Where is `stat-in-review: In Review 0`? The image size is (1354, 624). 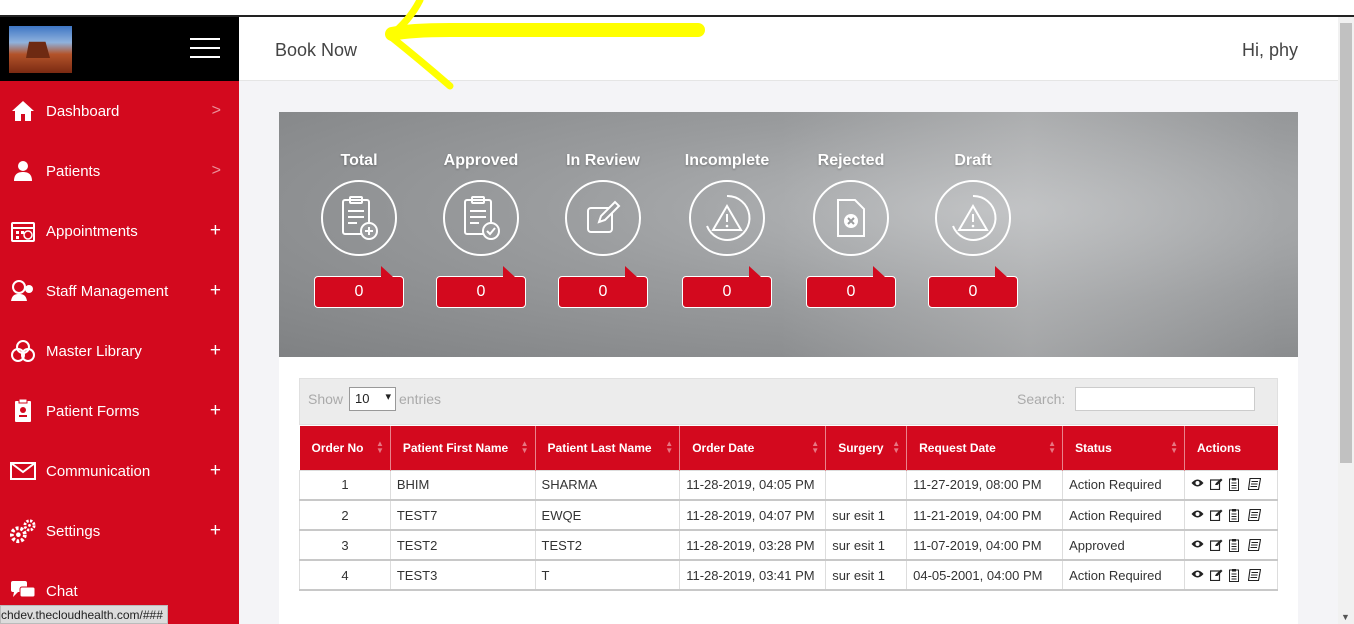
stat-in-review: In Review 0 is located at coordinates (603, 230).